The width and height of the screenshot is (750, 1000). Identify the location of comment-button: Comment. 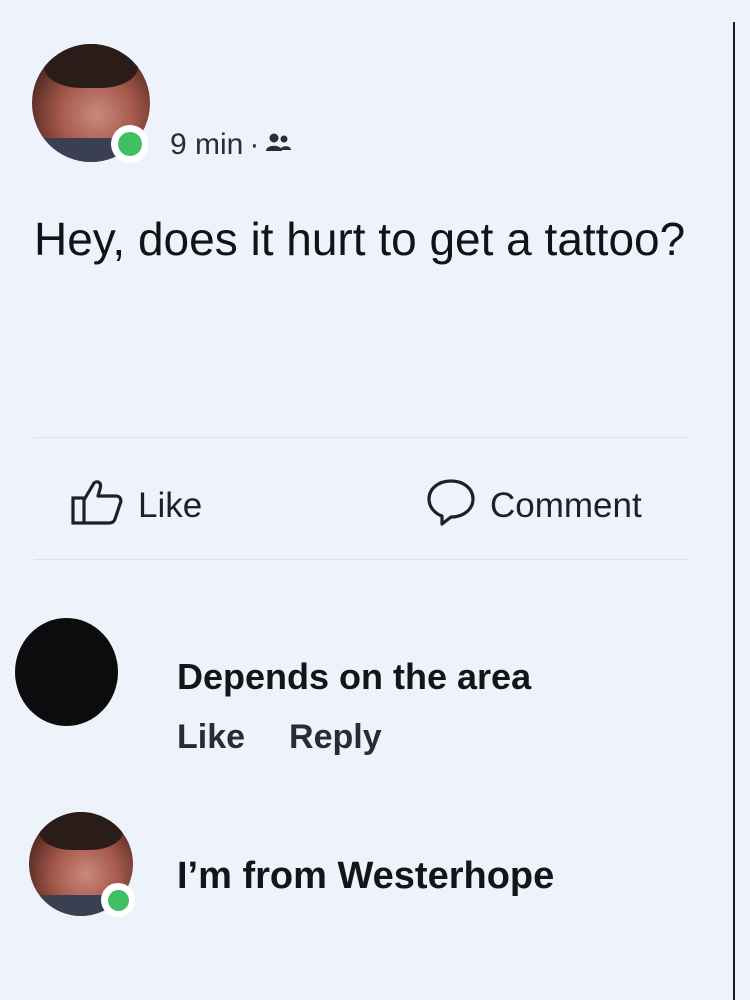
(534, 505).